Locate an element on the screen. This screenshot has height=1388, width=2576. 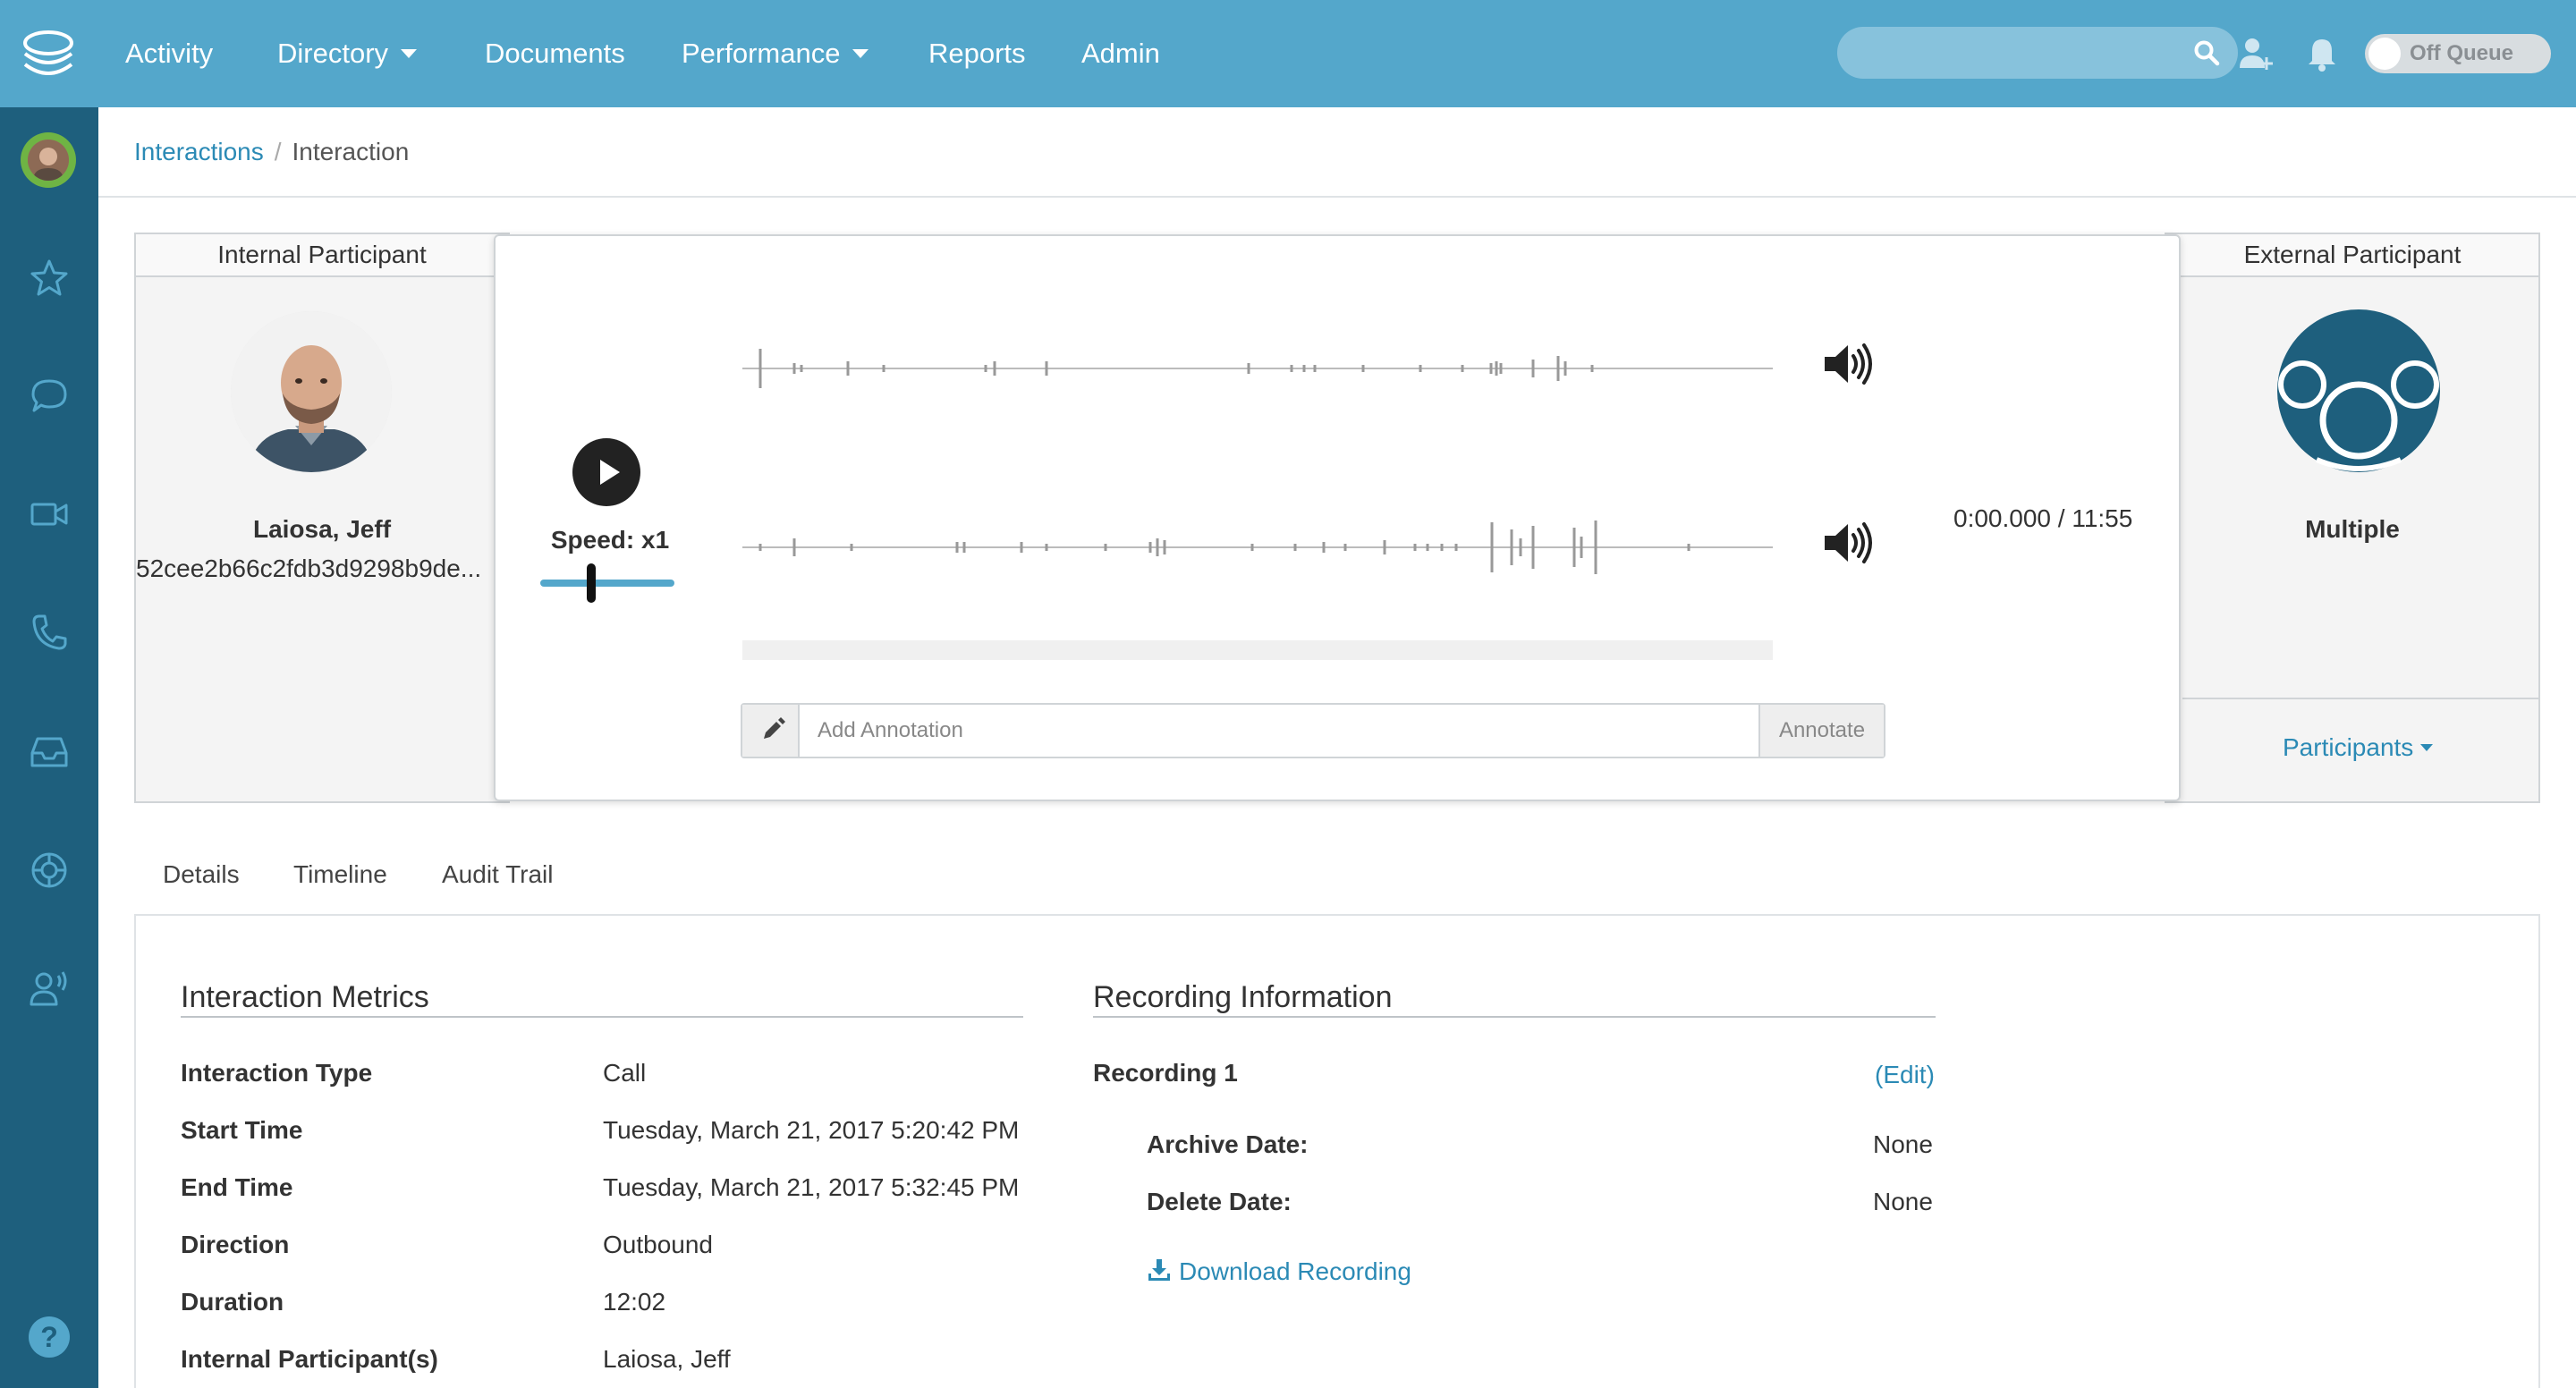
speed-label: Speed: x1 is located at coordinates (610, 540).